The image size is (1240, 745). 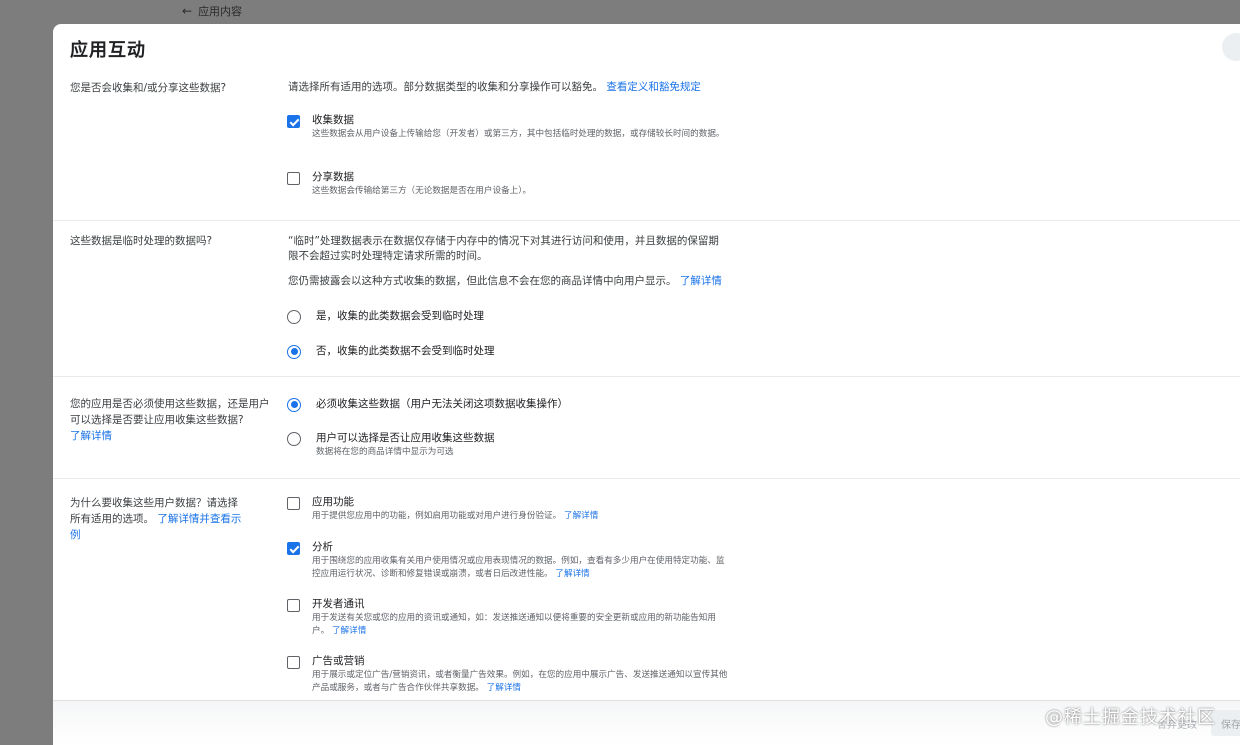 What do you see at coordinates (333, 177) in the screenshot?
I see `option-label: 分享数据` at bounding box center [333, 177].